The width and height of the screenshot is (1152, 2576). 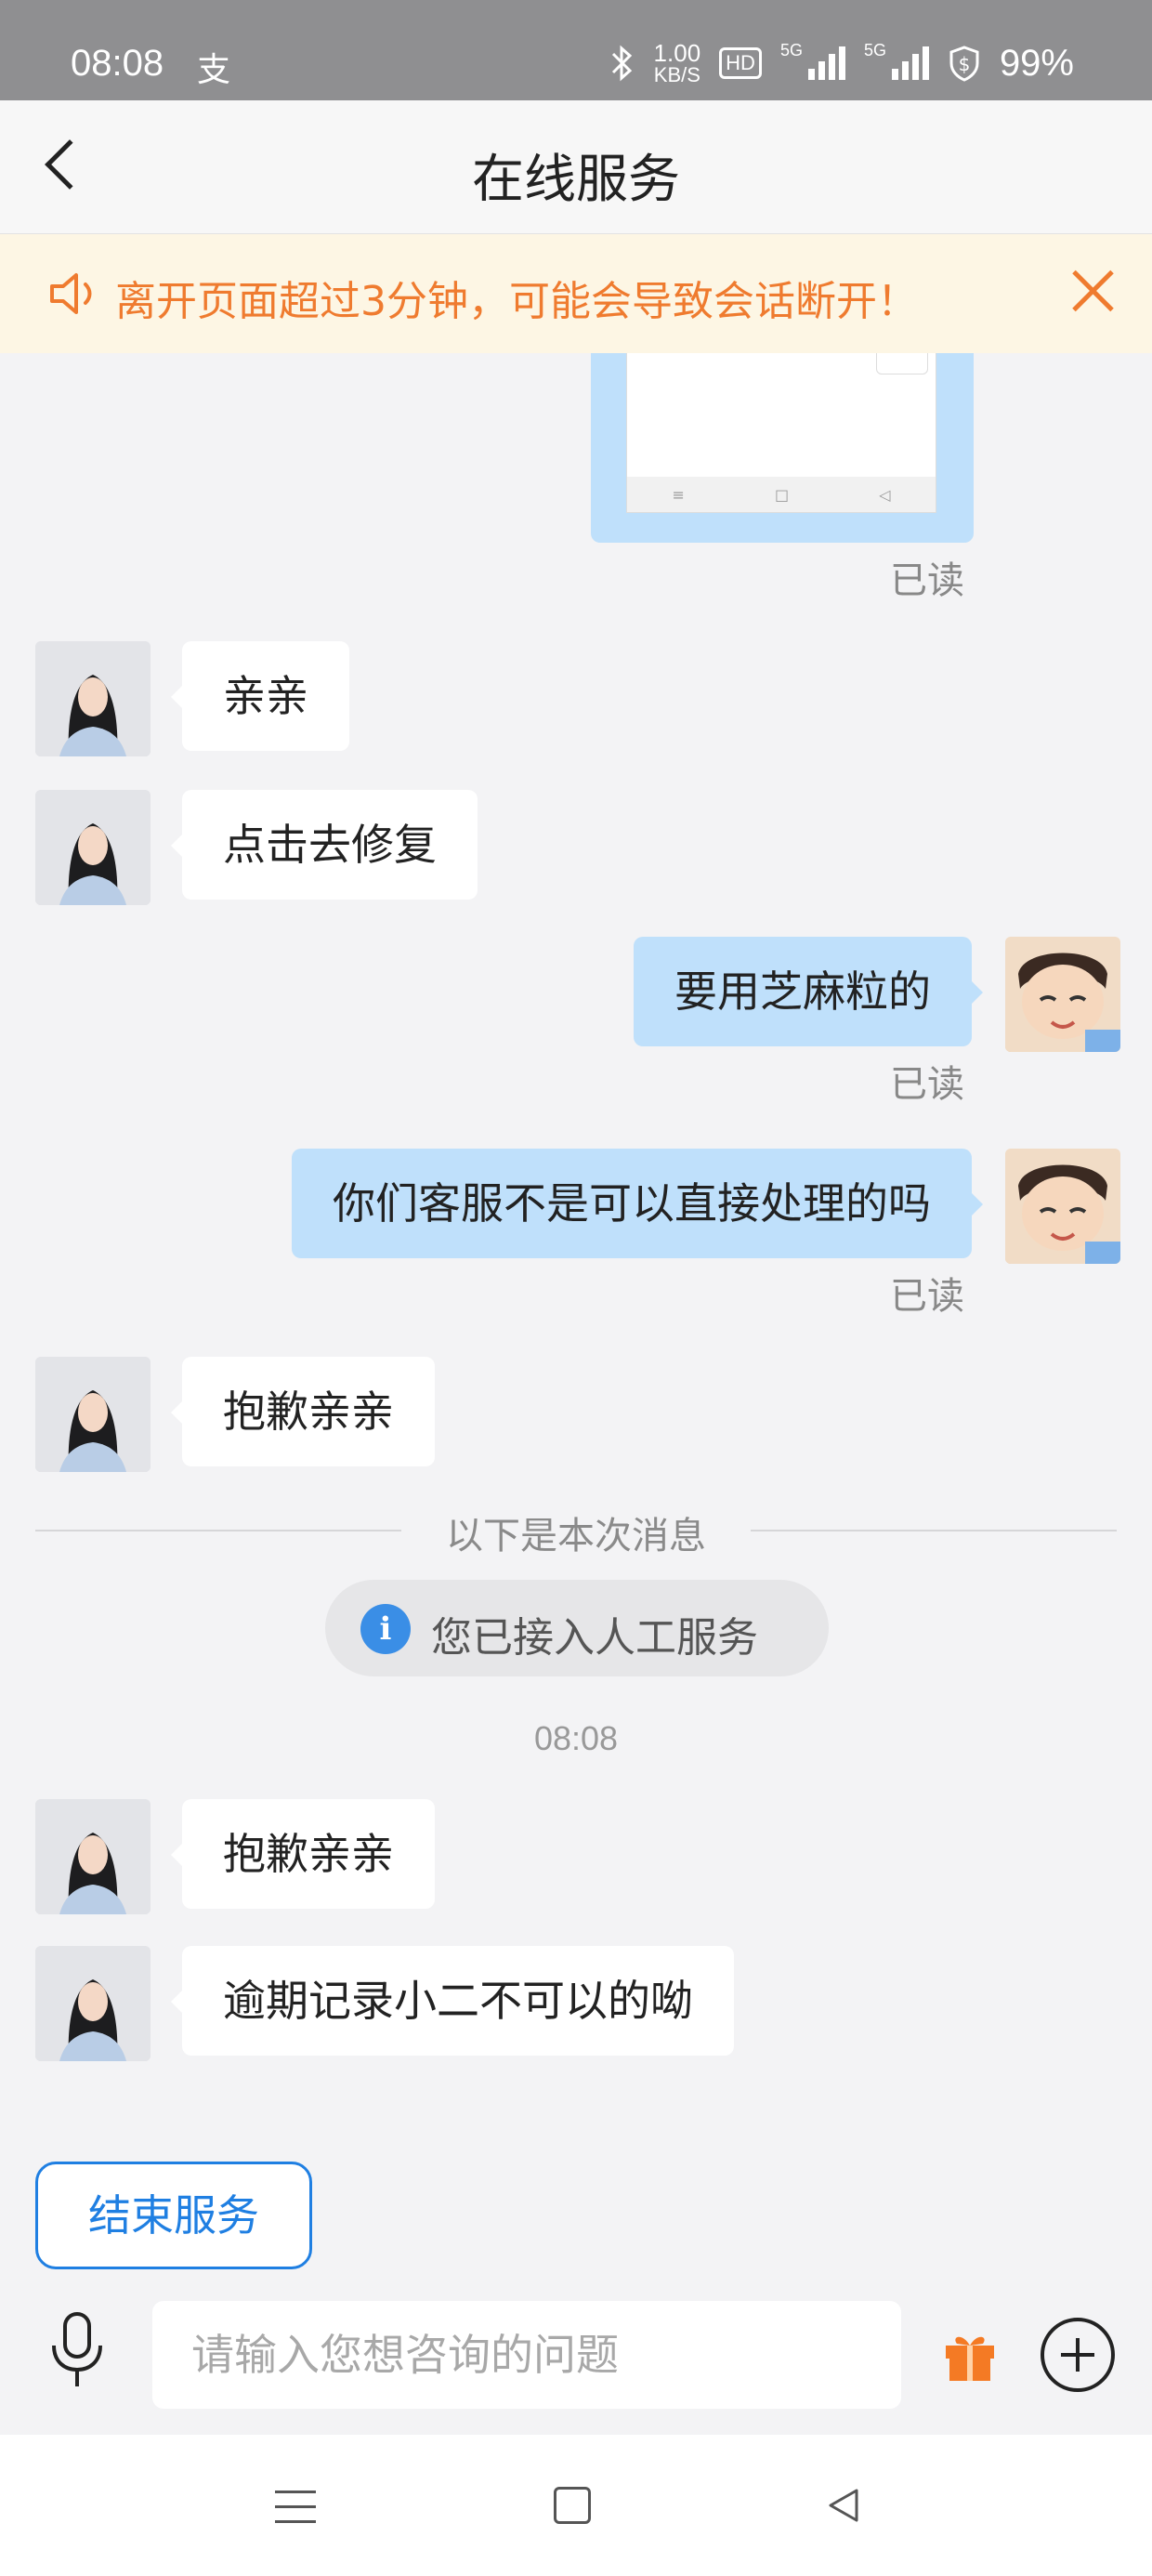 What do you see at coordinates (452, 2001) in the screenshot?
I see `agent-message: 逾期记录小二不可以的呦` at bounding box center [452, 2001].